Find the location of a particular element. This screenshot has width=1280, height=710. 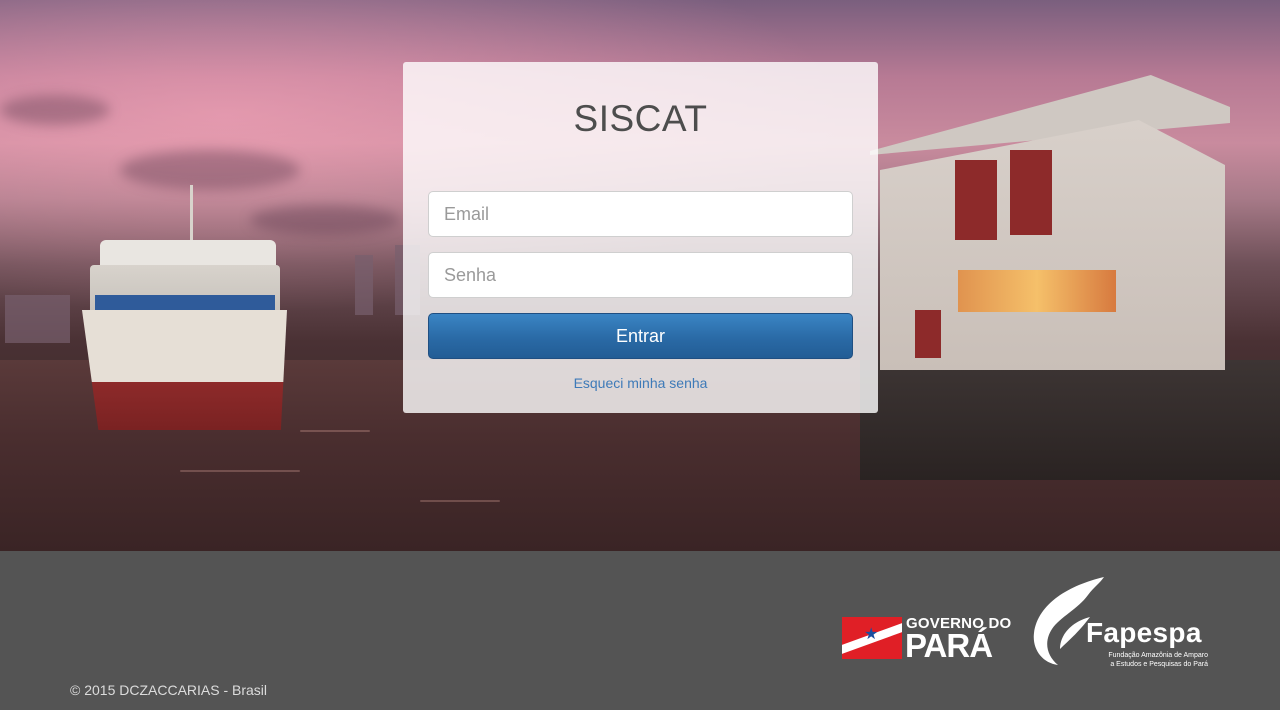

copyright-text: © 2015 DCZACCARIAS - Brasil is located at coordinates (169, 690).